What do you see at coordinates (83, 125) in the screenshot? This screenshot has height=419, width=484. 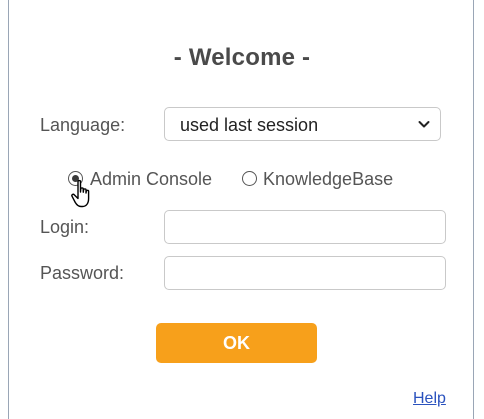 I see `language-label: Language:` at bounding box center [83, 125].